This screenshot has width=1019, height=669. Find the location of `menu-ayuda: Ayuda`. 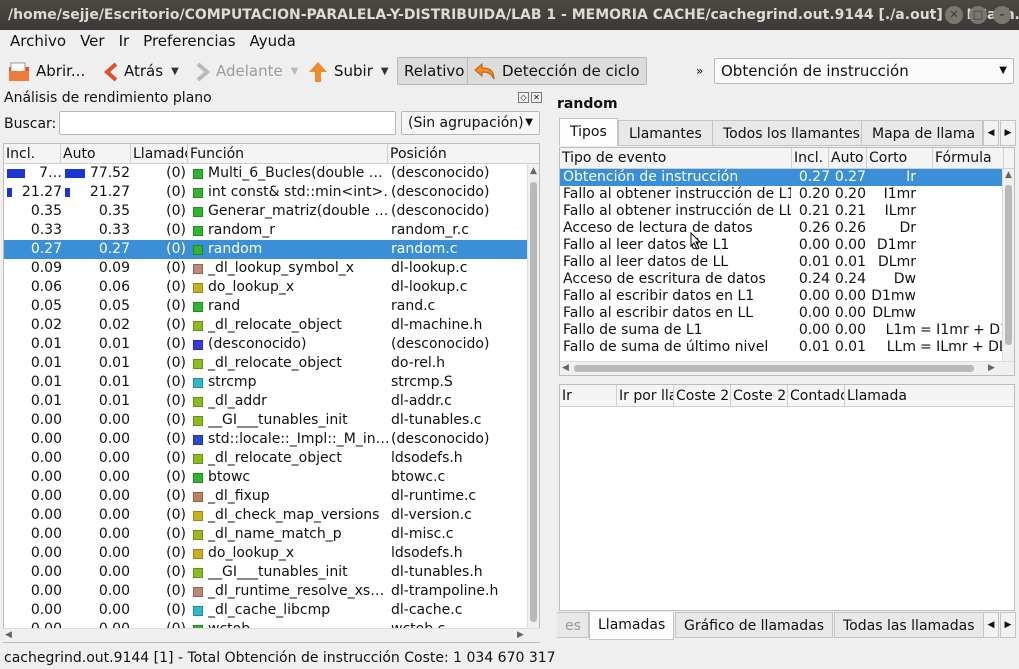

menu-ayuda: Ayuda is located at coordinates (273, 42).